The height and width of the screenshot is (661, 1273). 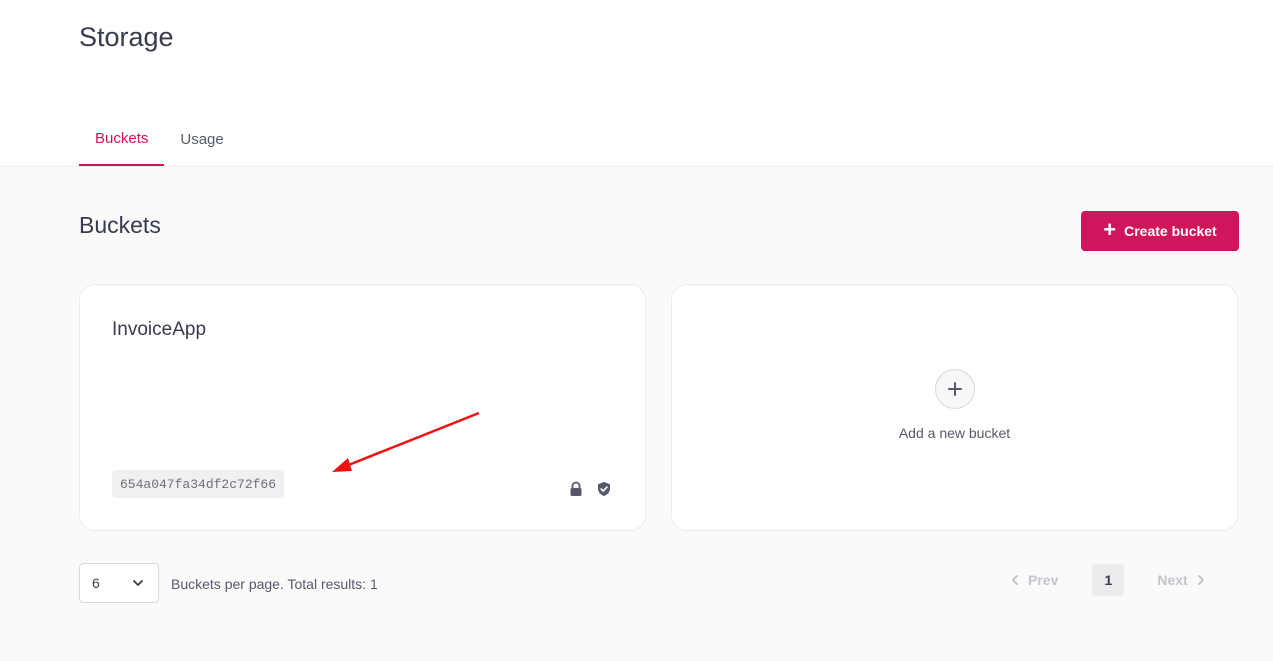 I want to click on tab-usage: Usage, so click(x=201, y=139).